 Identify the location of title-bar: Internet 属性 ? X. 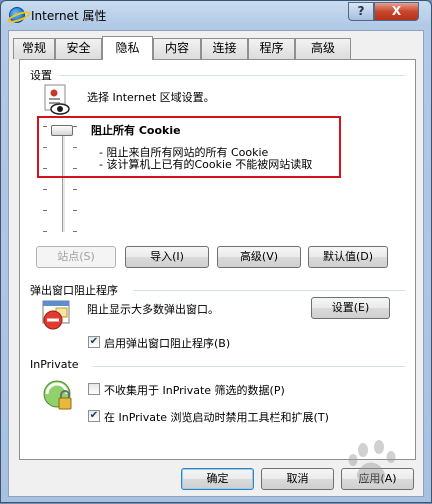
(216, 15).